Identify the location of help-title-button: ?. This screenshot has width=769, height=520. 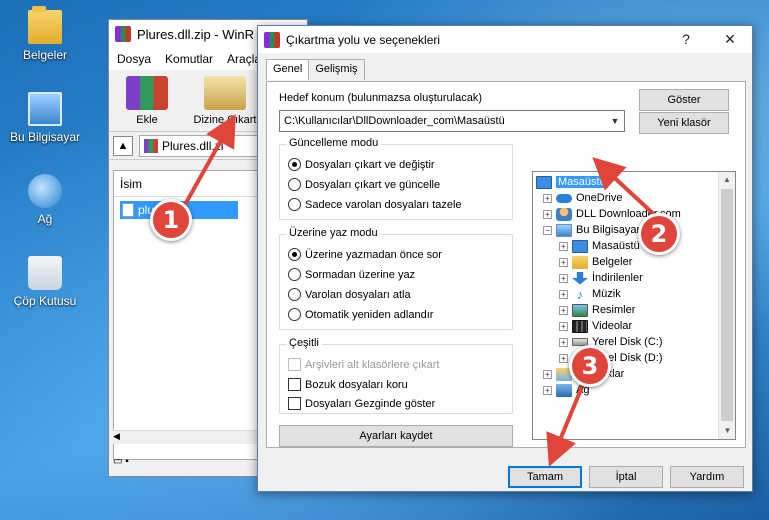
(686, 39).